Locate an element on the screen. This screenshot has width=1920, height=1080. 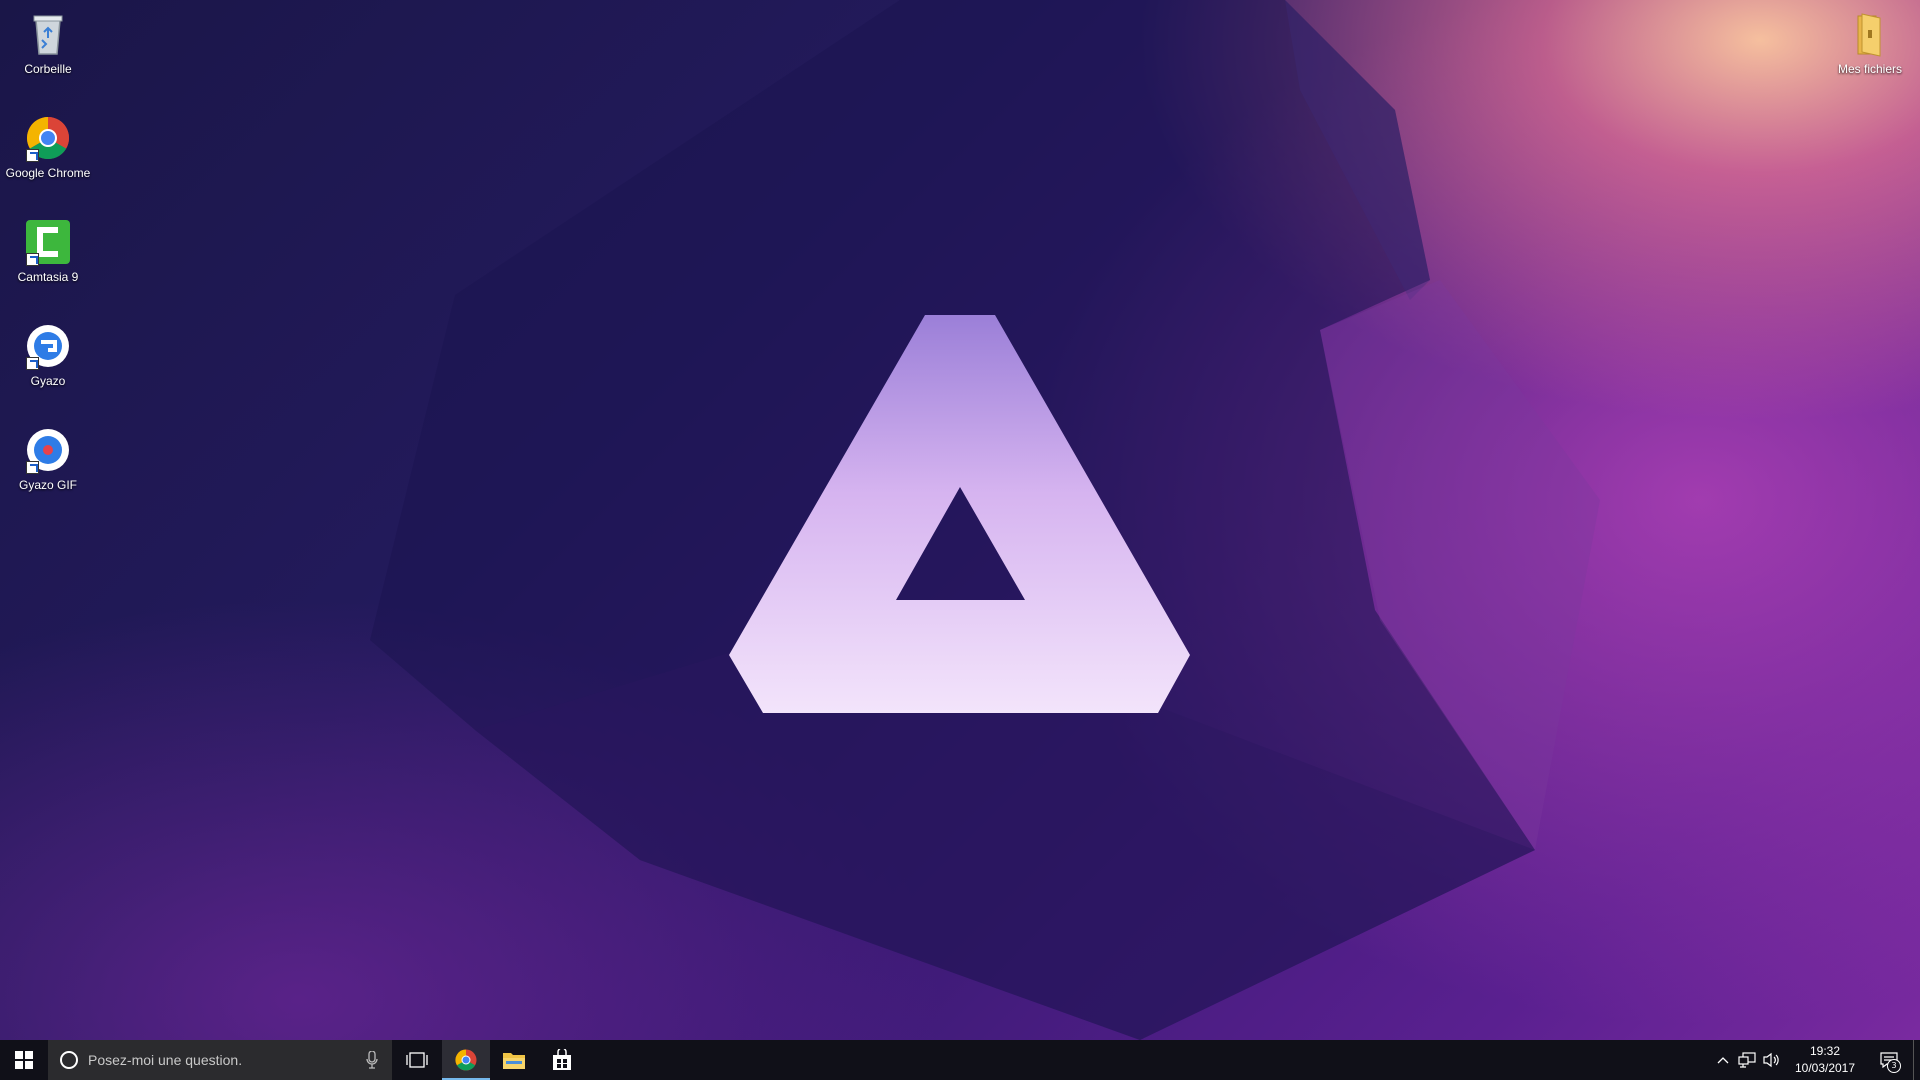
task-view-button is located at coordinates (417, 1060).